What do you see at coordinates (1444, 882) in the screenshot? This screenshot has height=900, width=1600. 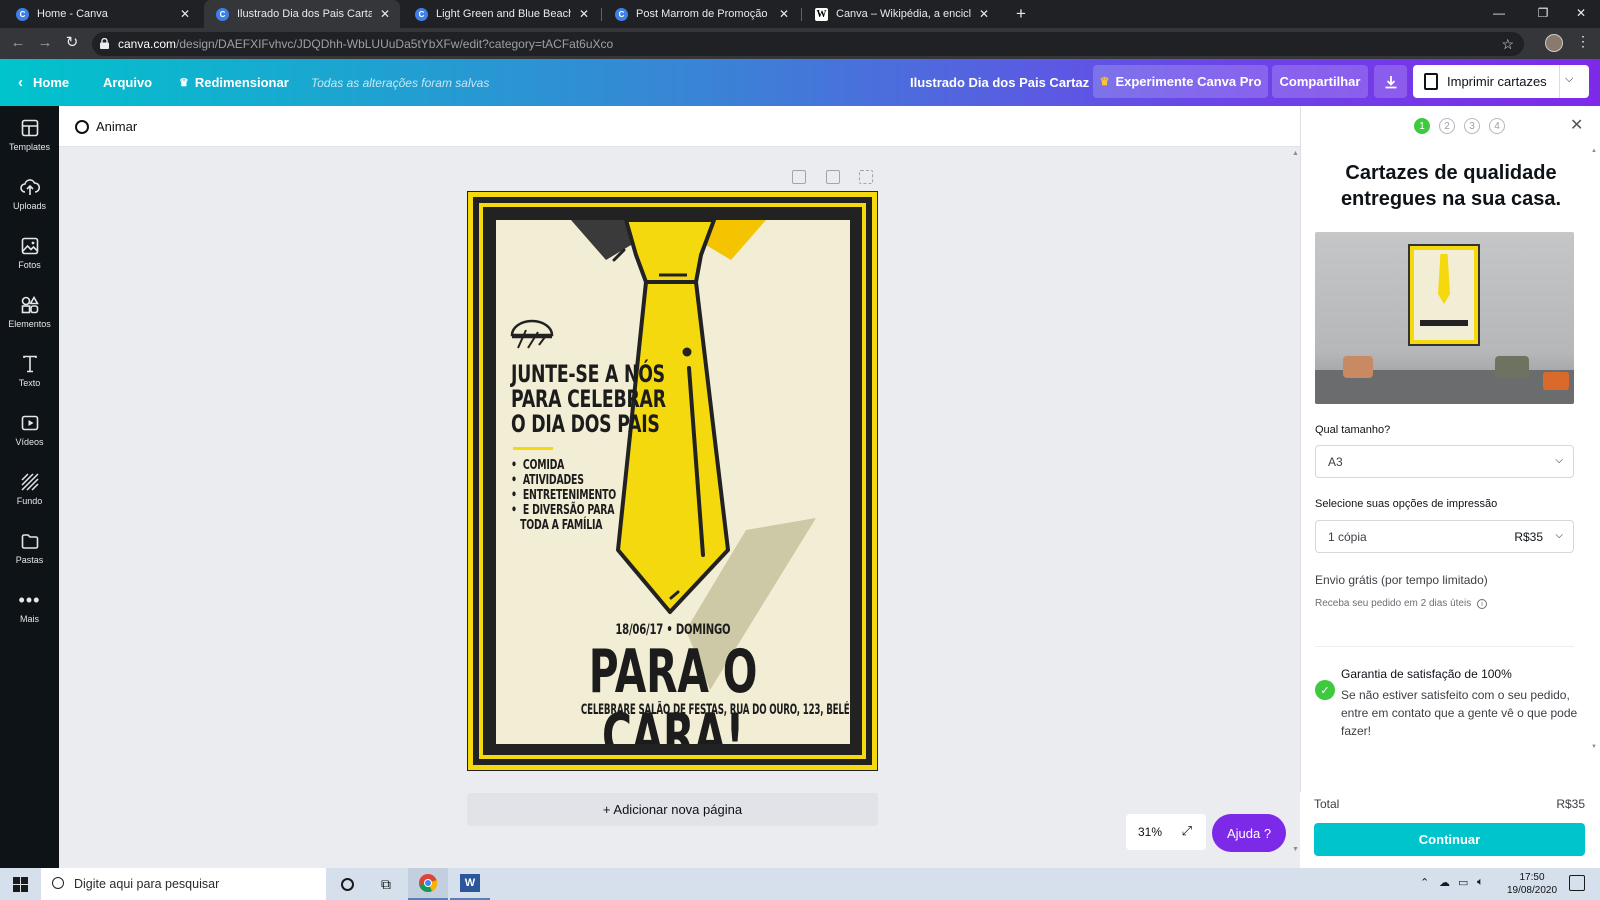 I see `onedrive-icon: ☁` at bounding box center [1444, 882].